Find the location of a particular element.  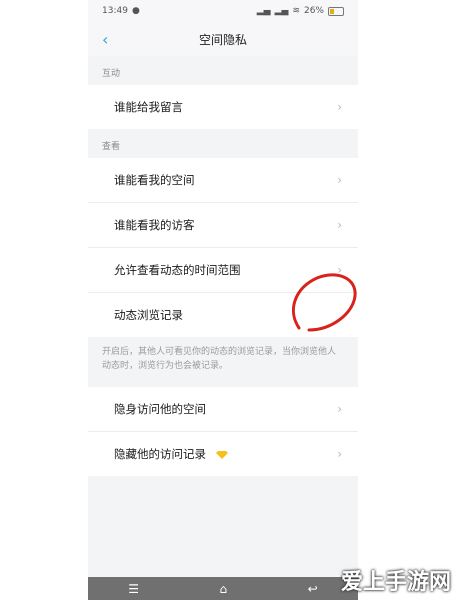

browse-history-note: 开启后，其他人可看见你的动态的浏览记录，当你浏览他人动态时，浏览行为也会被记录。 is located at coordinates (219, 359).